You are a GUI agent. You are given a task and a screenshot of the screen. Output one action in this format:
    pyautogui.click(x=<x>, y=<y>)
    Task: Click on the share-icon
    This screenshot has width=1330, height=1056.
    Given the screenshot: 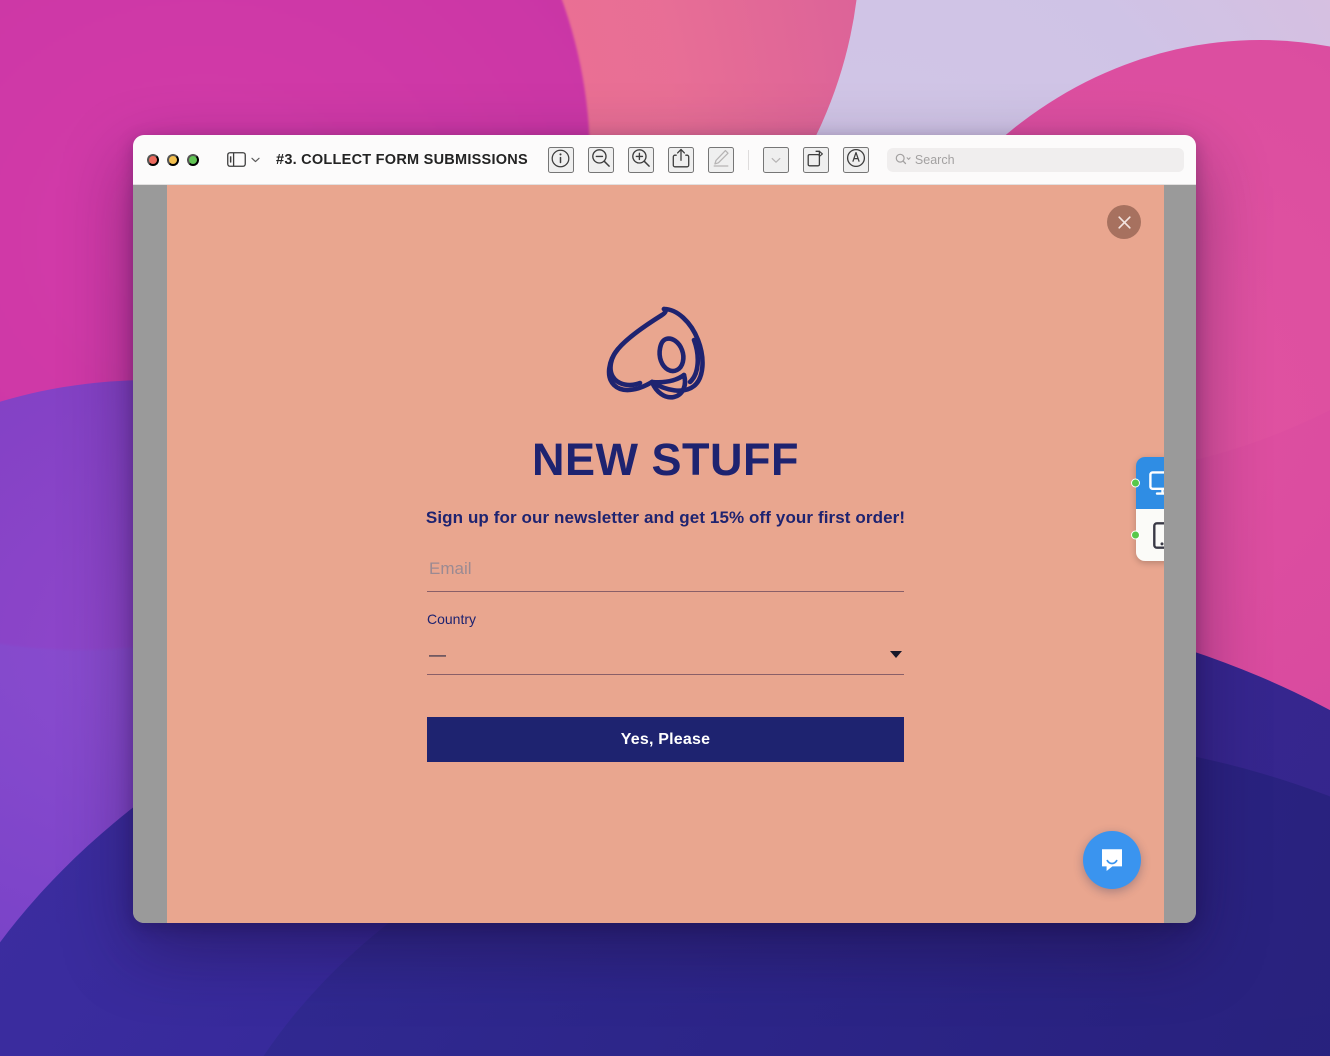 What is the action you would take?
    pyautogui.click(x=681, y=159)
    